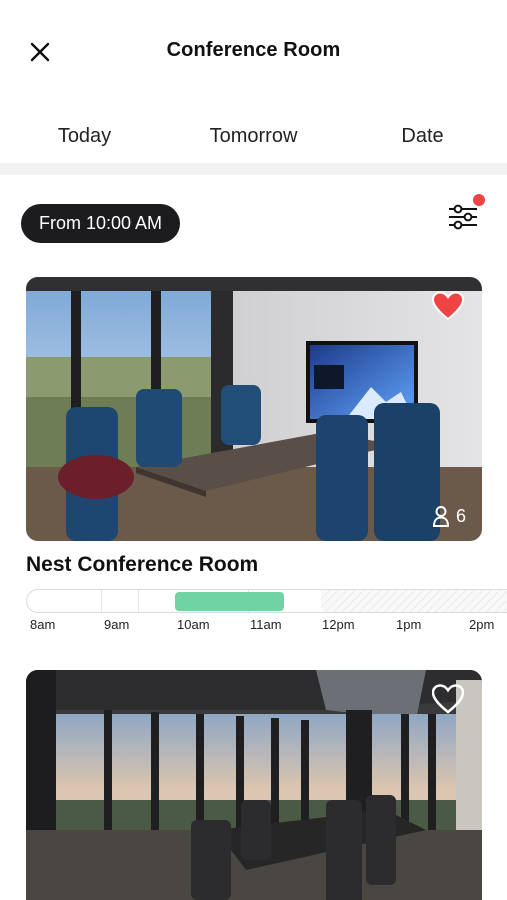 The height and width of the screenshot is (900, 507). I want to click on tab-date: Date, so click(422, 136).